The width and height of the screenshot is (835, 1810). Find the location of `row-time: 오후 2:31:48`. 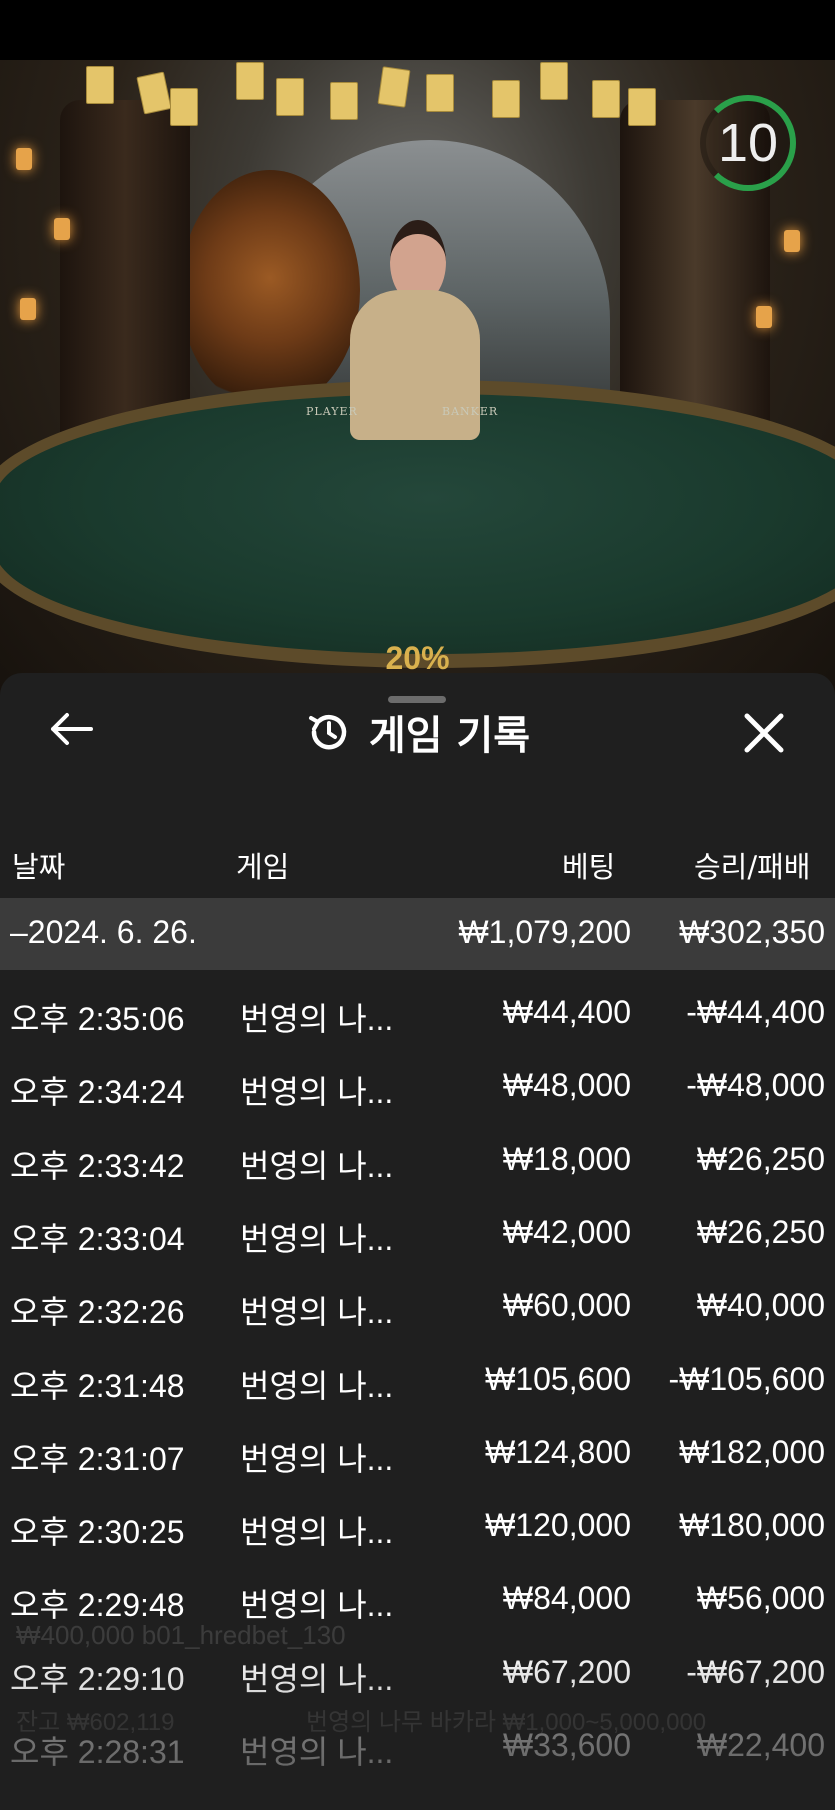

row-time: 오후 2:31:48 is located at coordinates (97, 1385).